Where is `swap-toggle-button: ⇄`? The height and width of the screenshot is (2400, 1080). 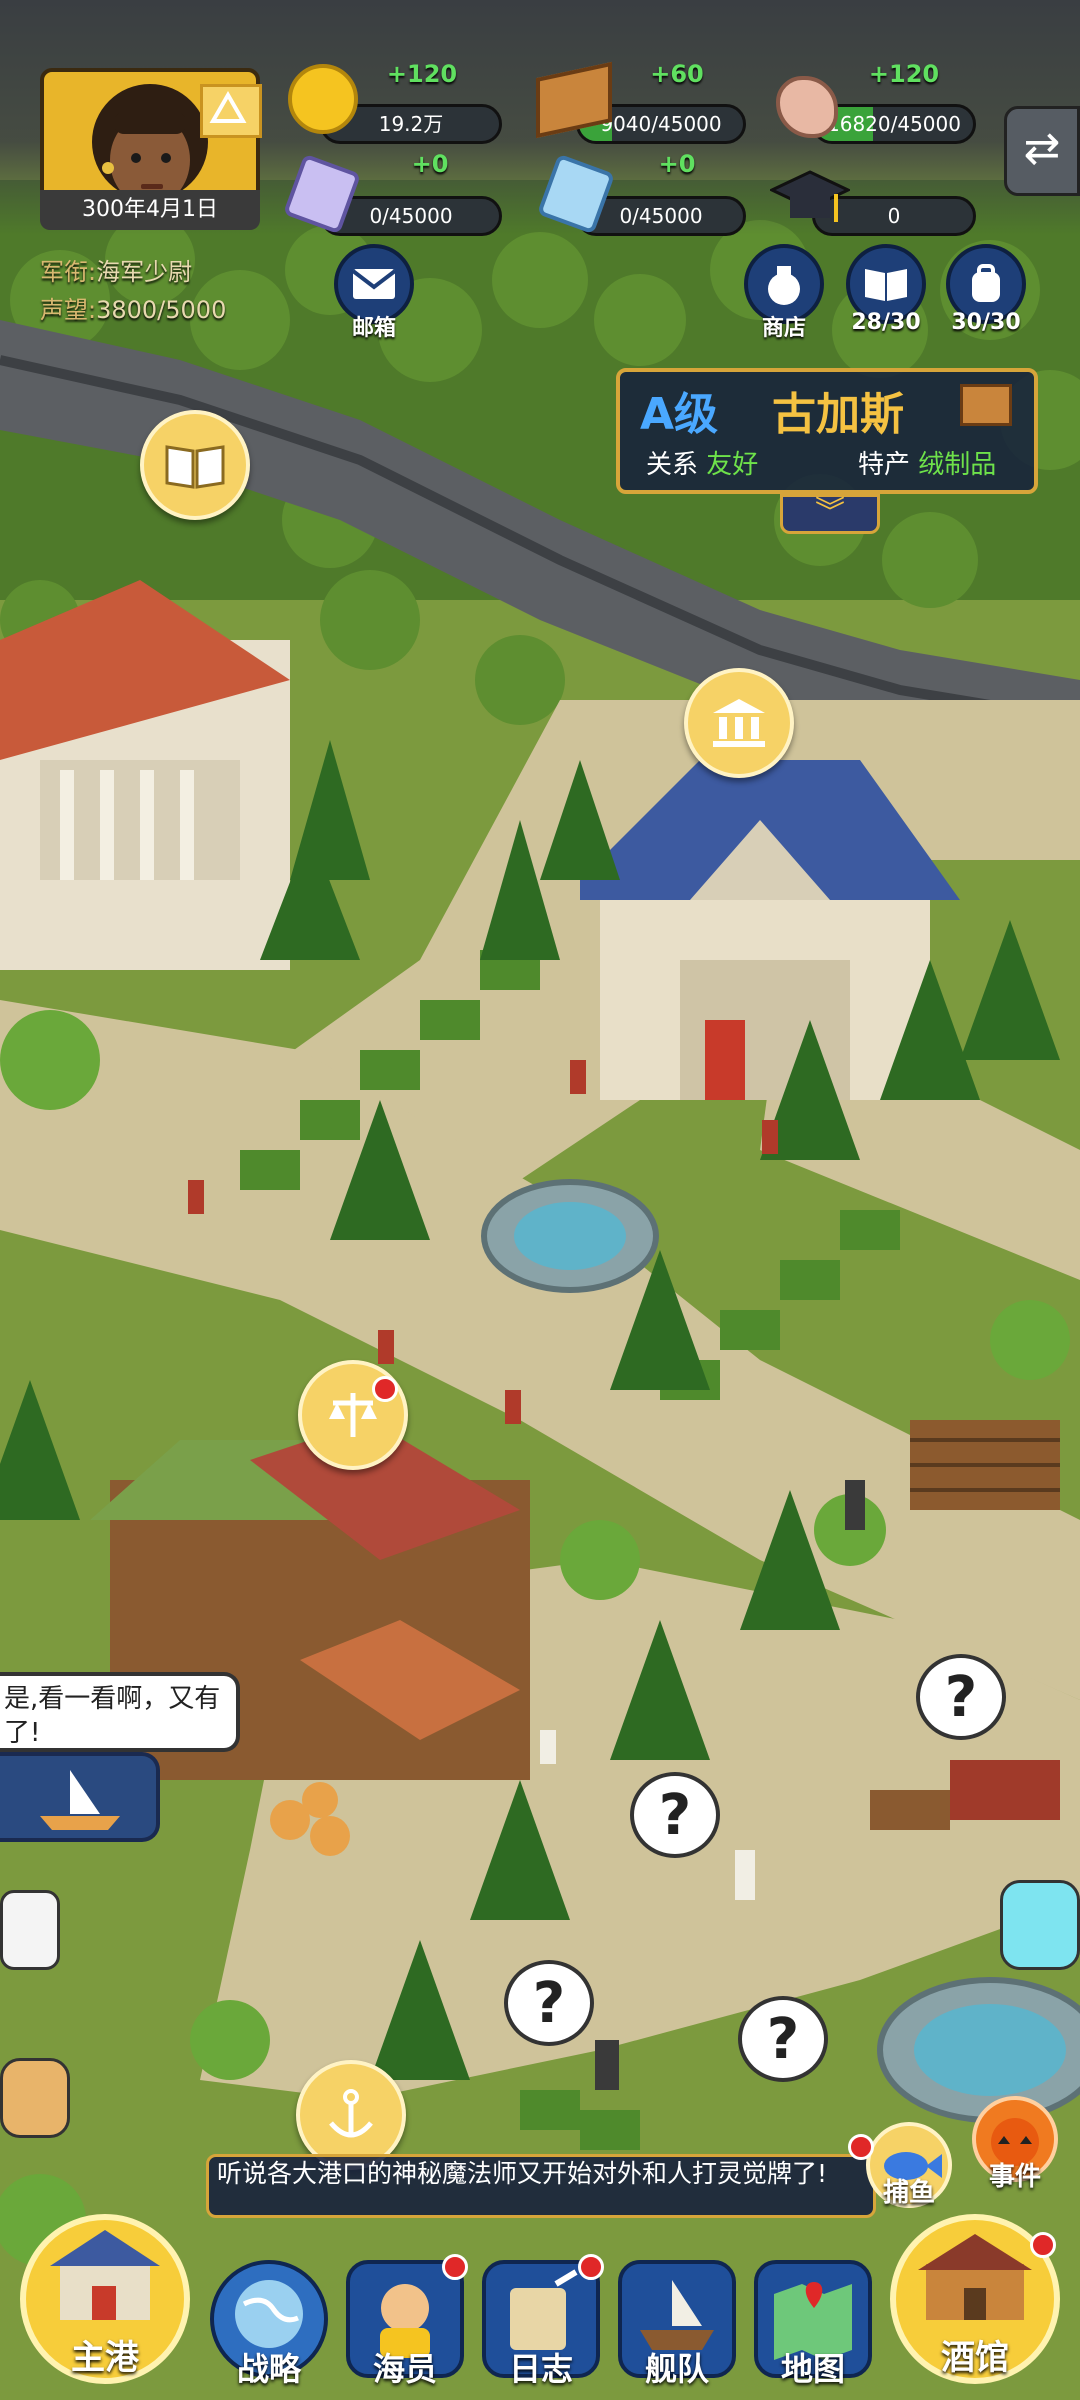 swap-toggle-button: ⇄ is located at coordinates (1042, 151).